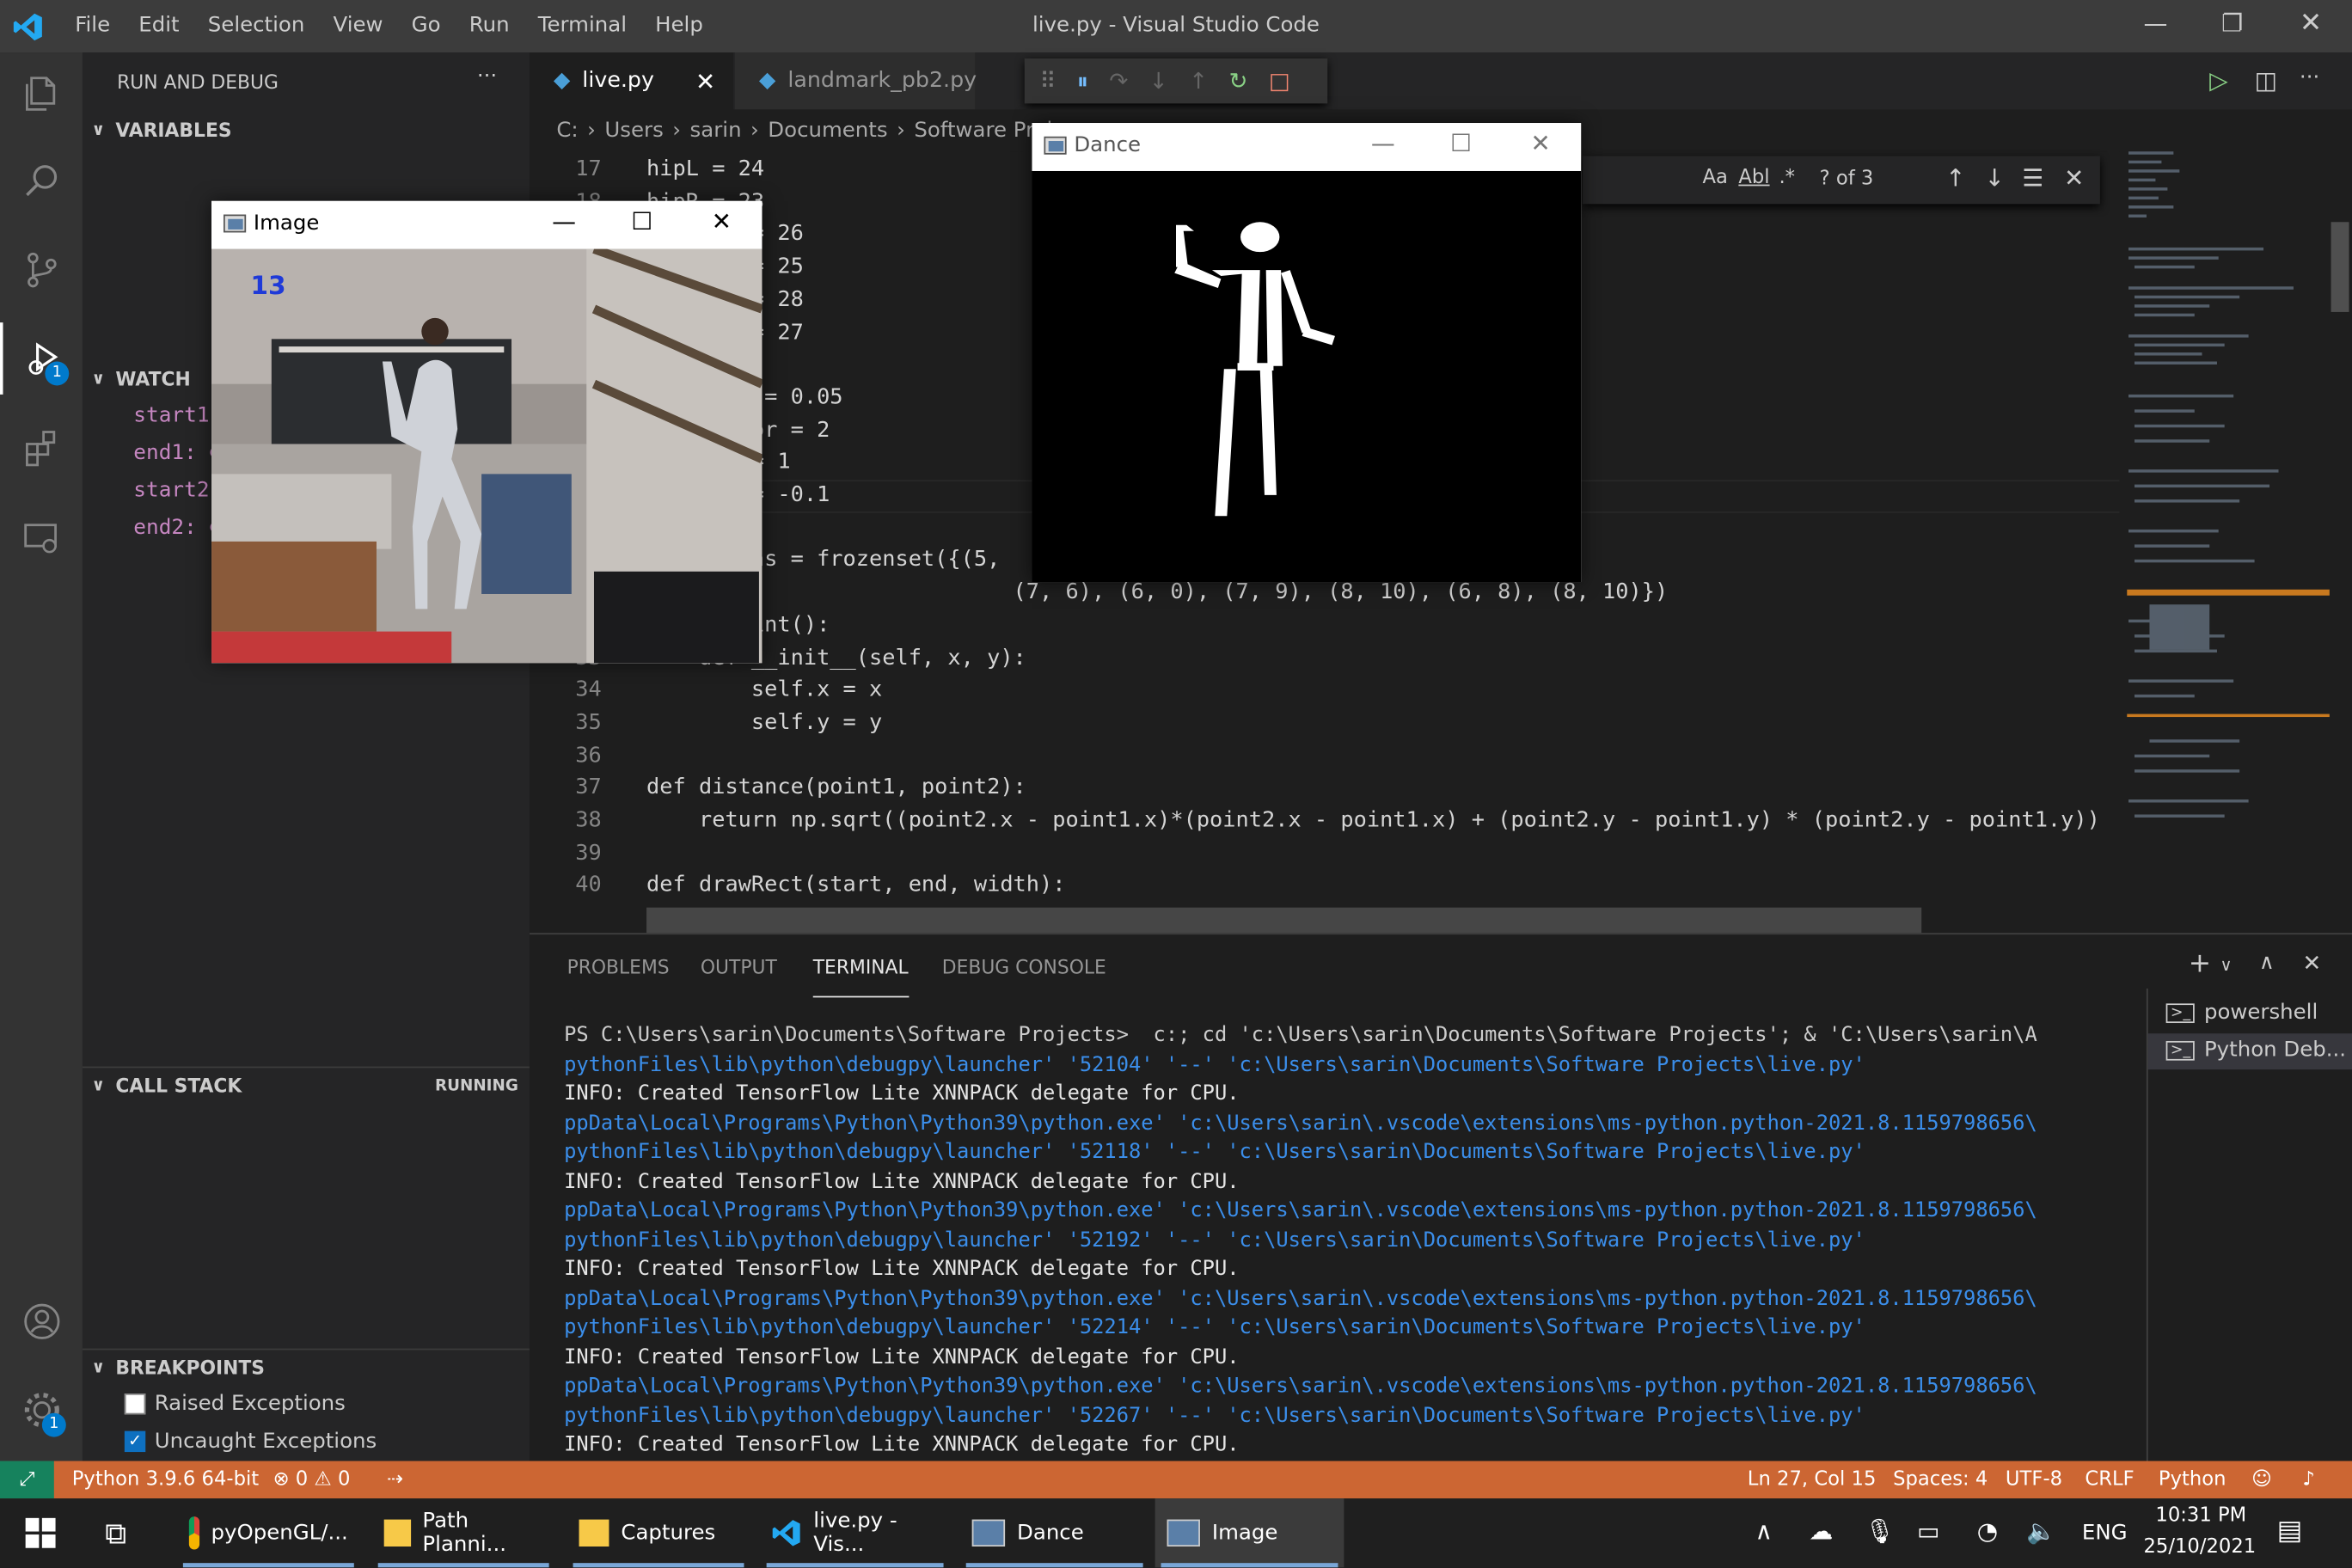 The image size is (2352, 1568). What do you see at coordinates (1764, 1530) in the screenshot?
I see `show-hidden-icons-icon: ∧` at bounding box center [1764, 1530].